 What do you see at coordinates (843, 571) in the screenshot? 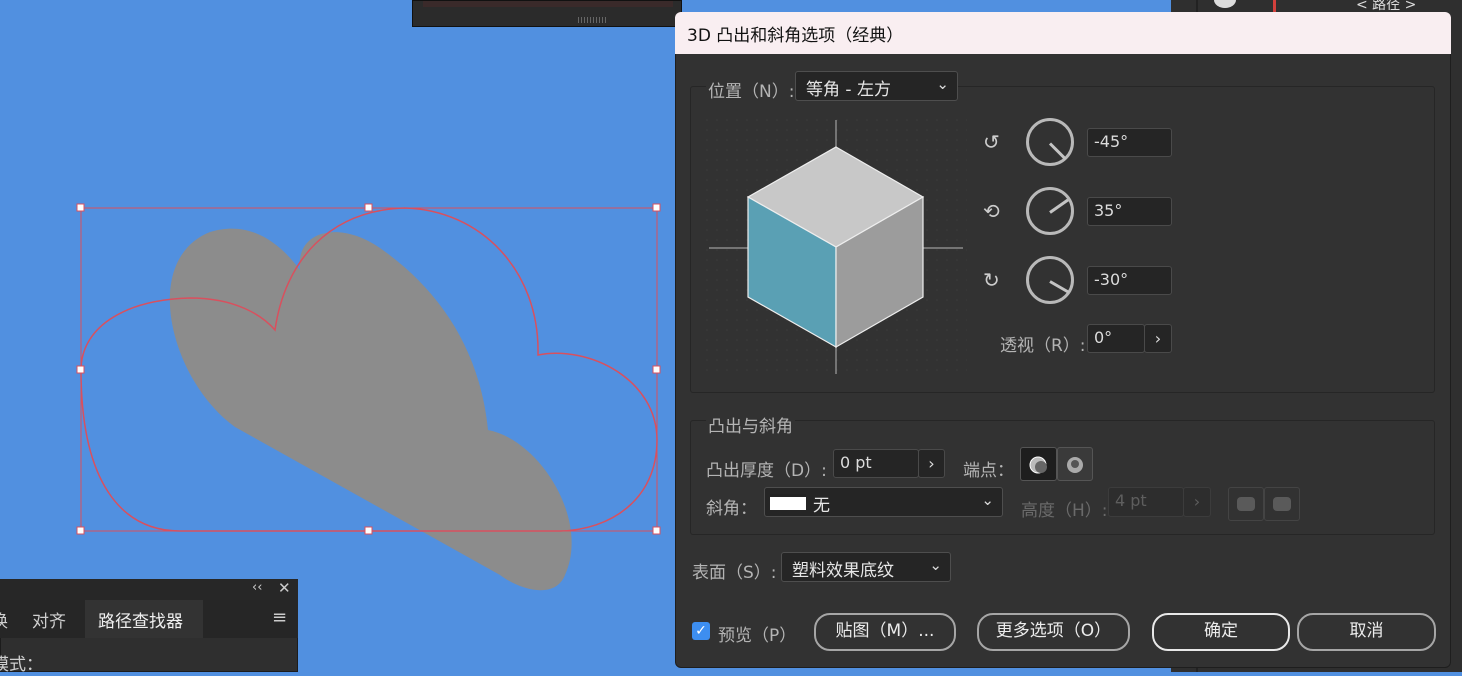
I see `surface-value: 塑料效果底纹` at bounding box center [843, 571].